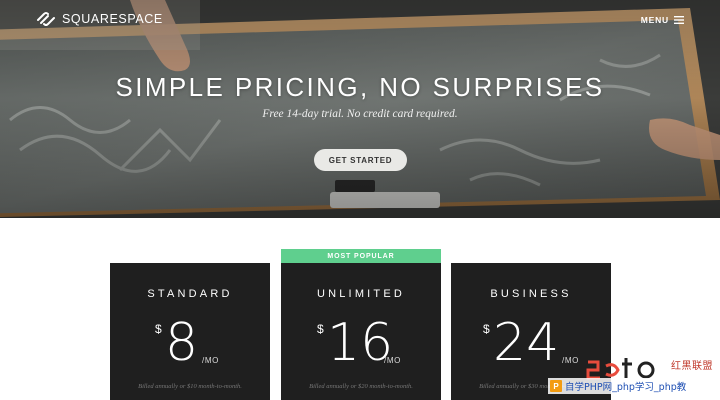  Describe the element at coordinates (190, 294) in the screenshot. I see `plan-name: STANDARD` at that location.